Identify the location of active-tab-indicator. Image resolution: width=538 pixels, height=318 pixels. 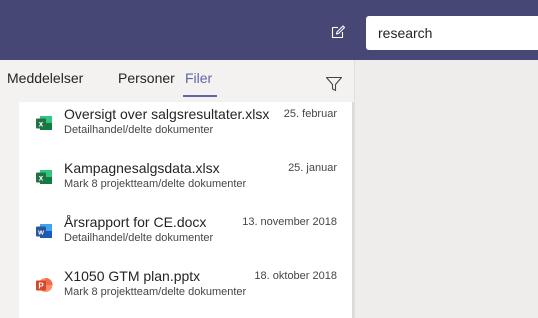
(200, 96).